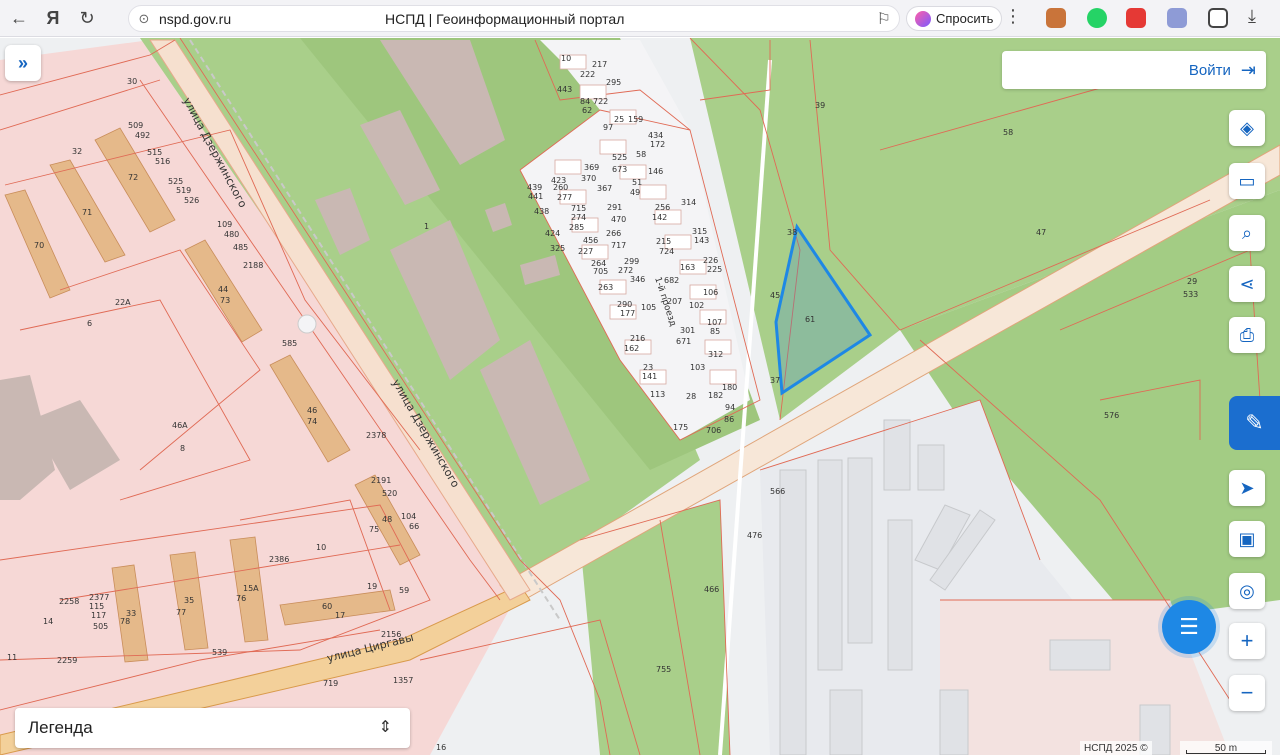 The width and height of the screenshot is (1280, 755). What do you see at coordinates (587, 74) in the screenshot?
I see `svg-text: 222` at bounding box center [587, 74].